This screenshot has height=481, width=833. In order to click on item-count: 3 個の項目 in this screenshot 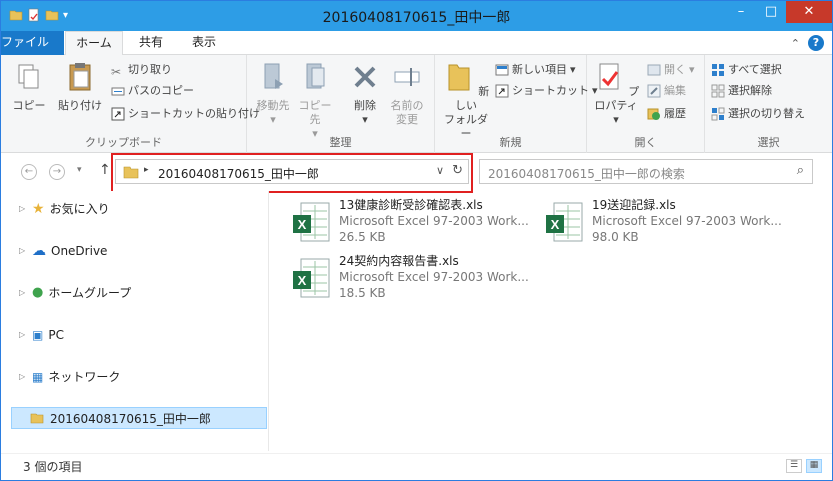, I will do `click(53, 467)`.